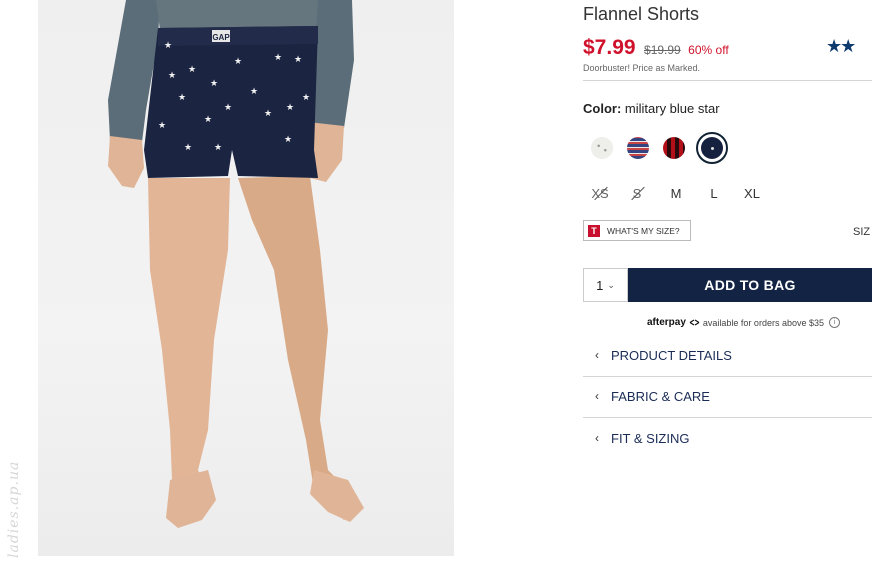 This screenshot has width=872, height=562. I want to click on accordion-label: PRODUCT DETAILS, so click(671, 355).